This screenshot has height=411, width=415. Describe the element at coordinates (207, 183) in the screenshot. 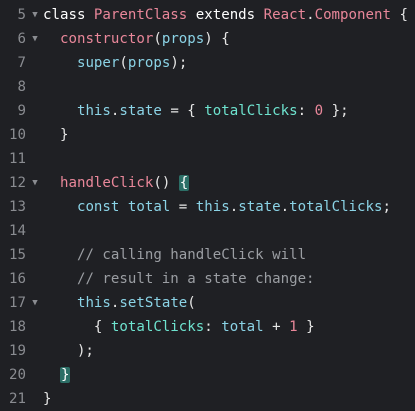

I see `code-line: 12 ▼ handleClick() {` at that location.